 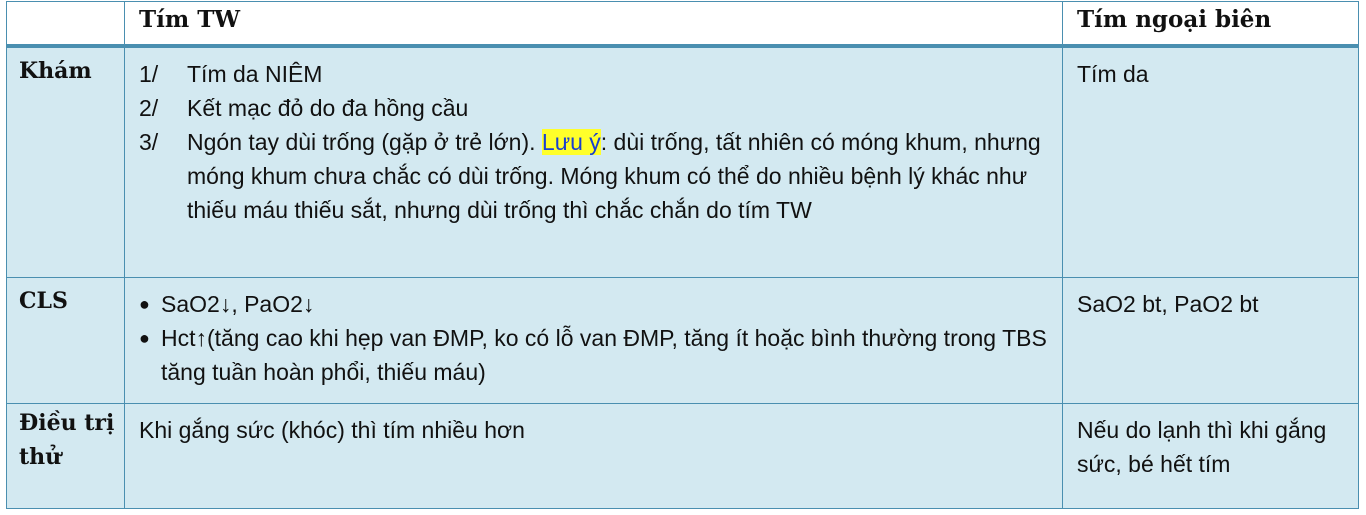 I want to click on list-item: 2/ Kết mạc đỏ do đa hồng cầu, so click(x=596, y=108).